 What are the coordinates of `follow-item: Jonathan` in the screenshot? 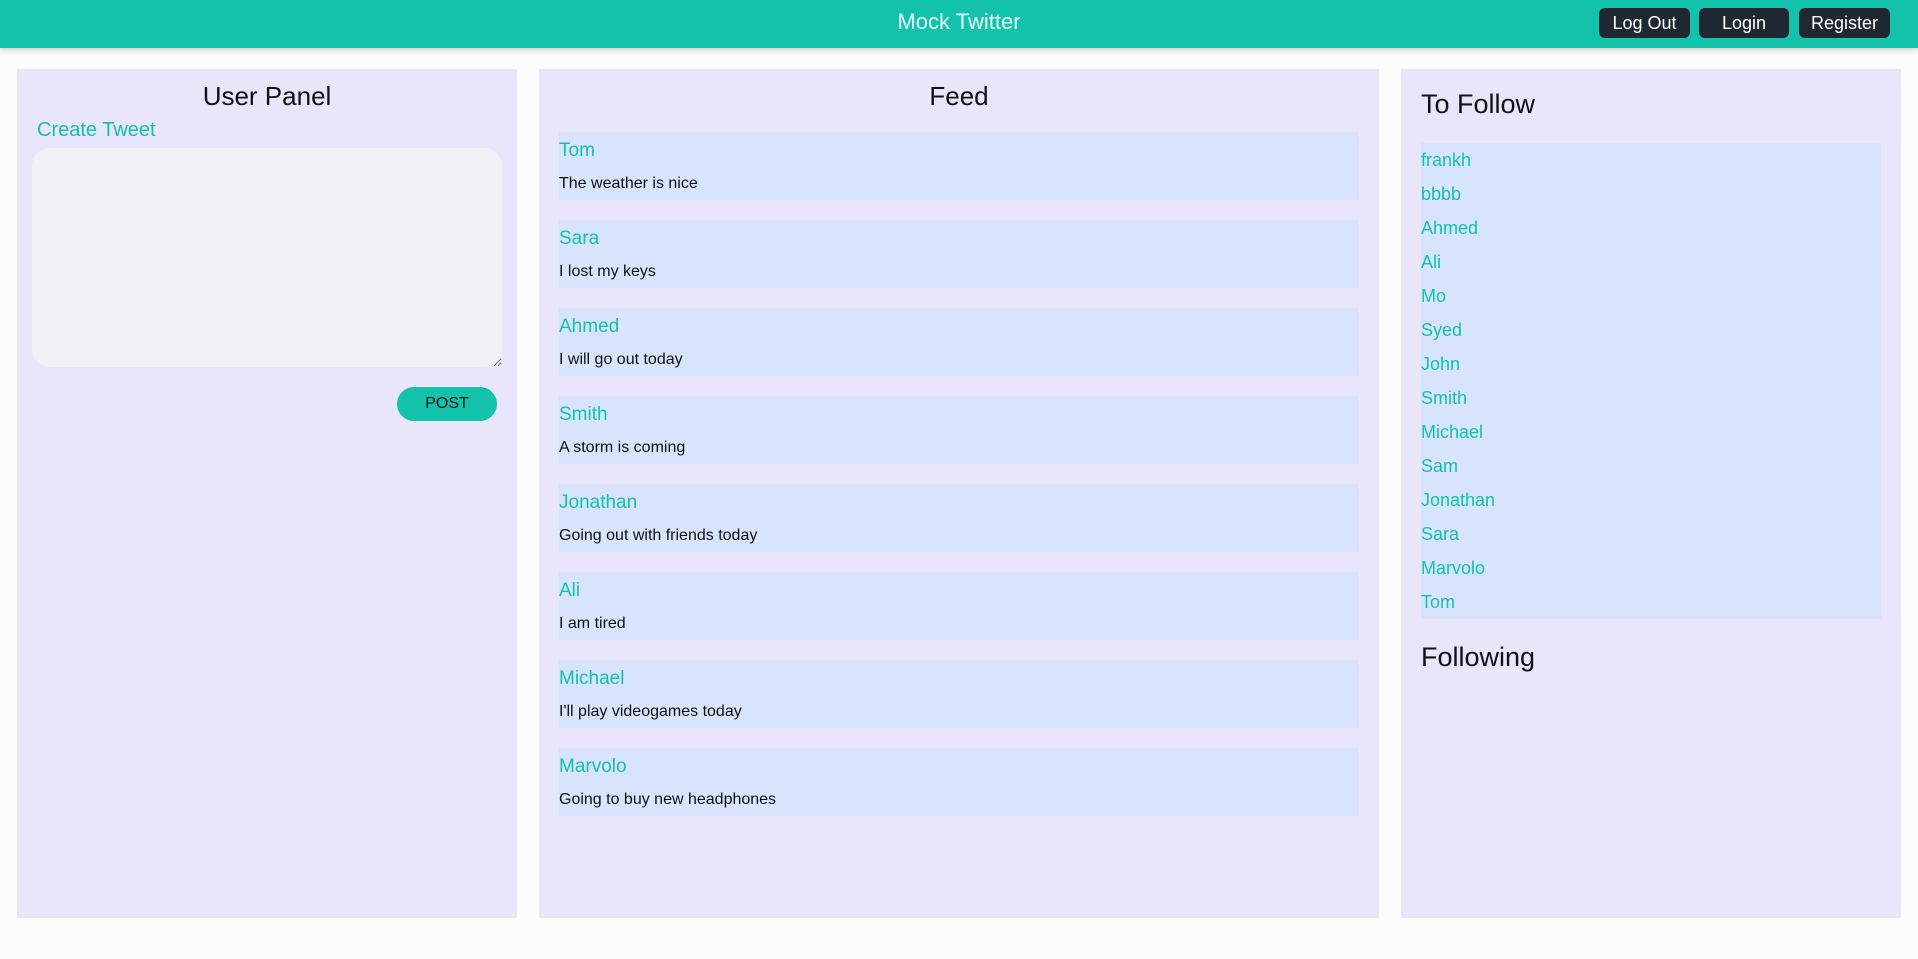 It's located at (1651, 507).